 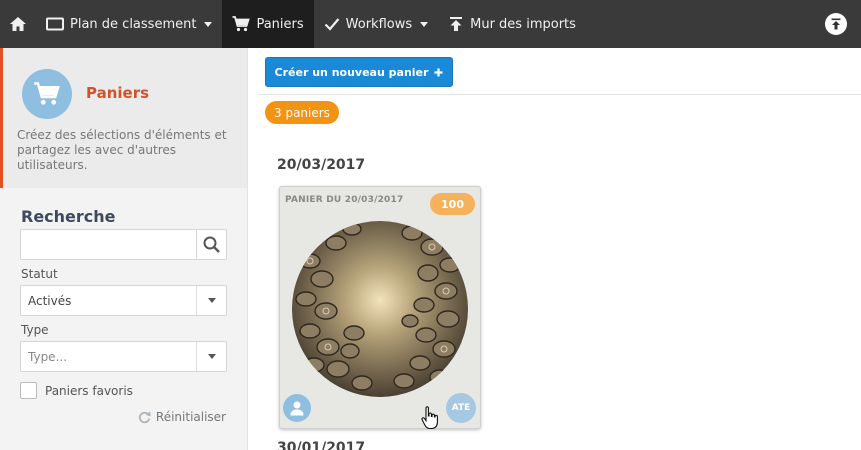 I want to click on favorites-checkbox, so click(x=28, y=390).